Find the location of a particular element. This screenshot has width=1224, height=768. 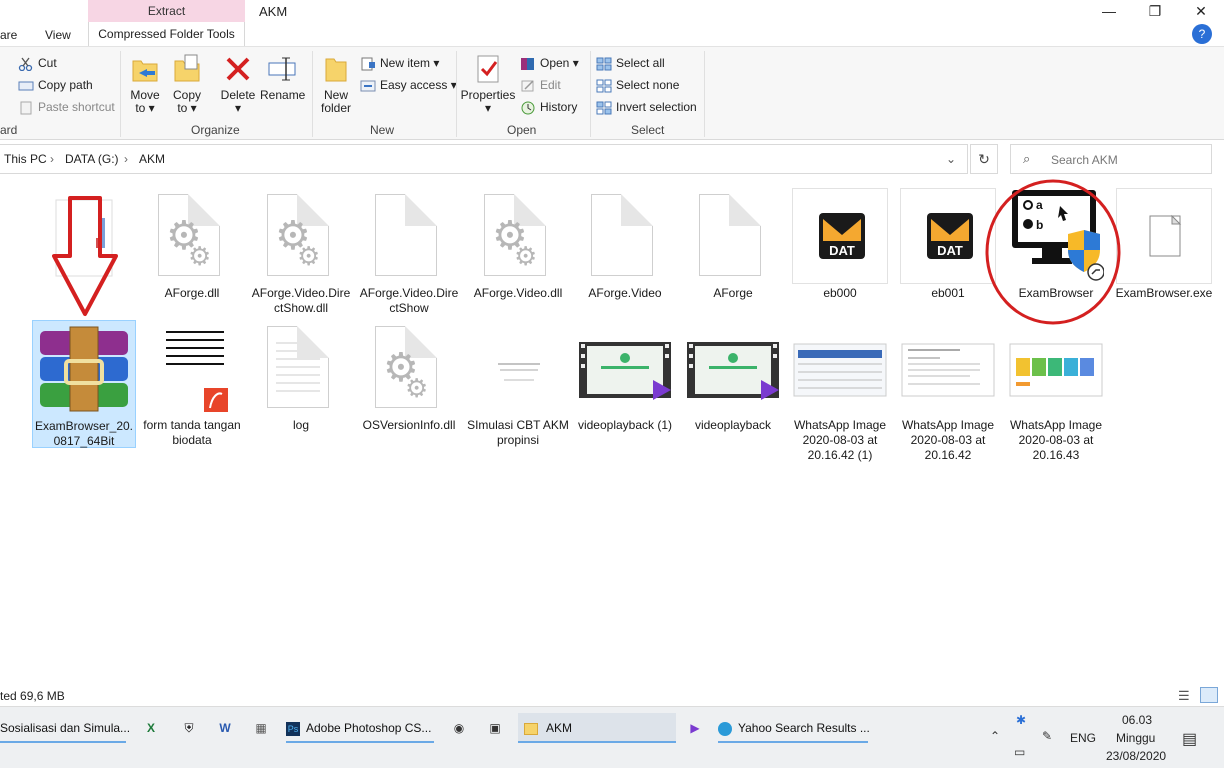

file-item-selected: ExamBrowser_20.0817_64Bit is located at coordinates (84, 384).